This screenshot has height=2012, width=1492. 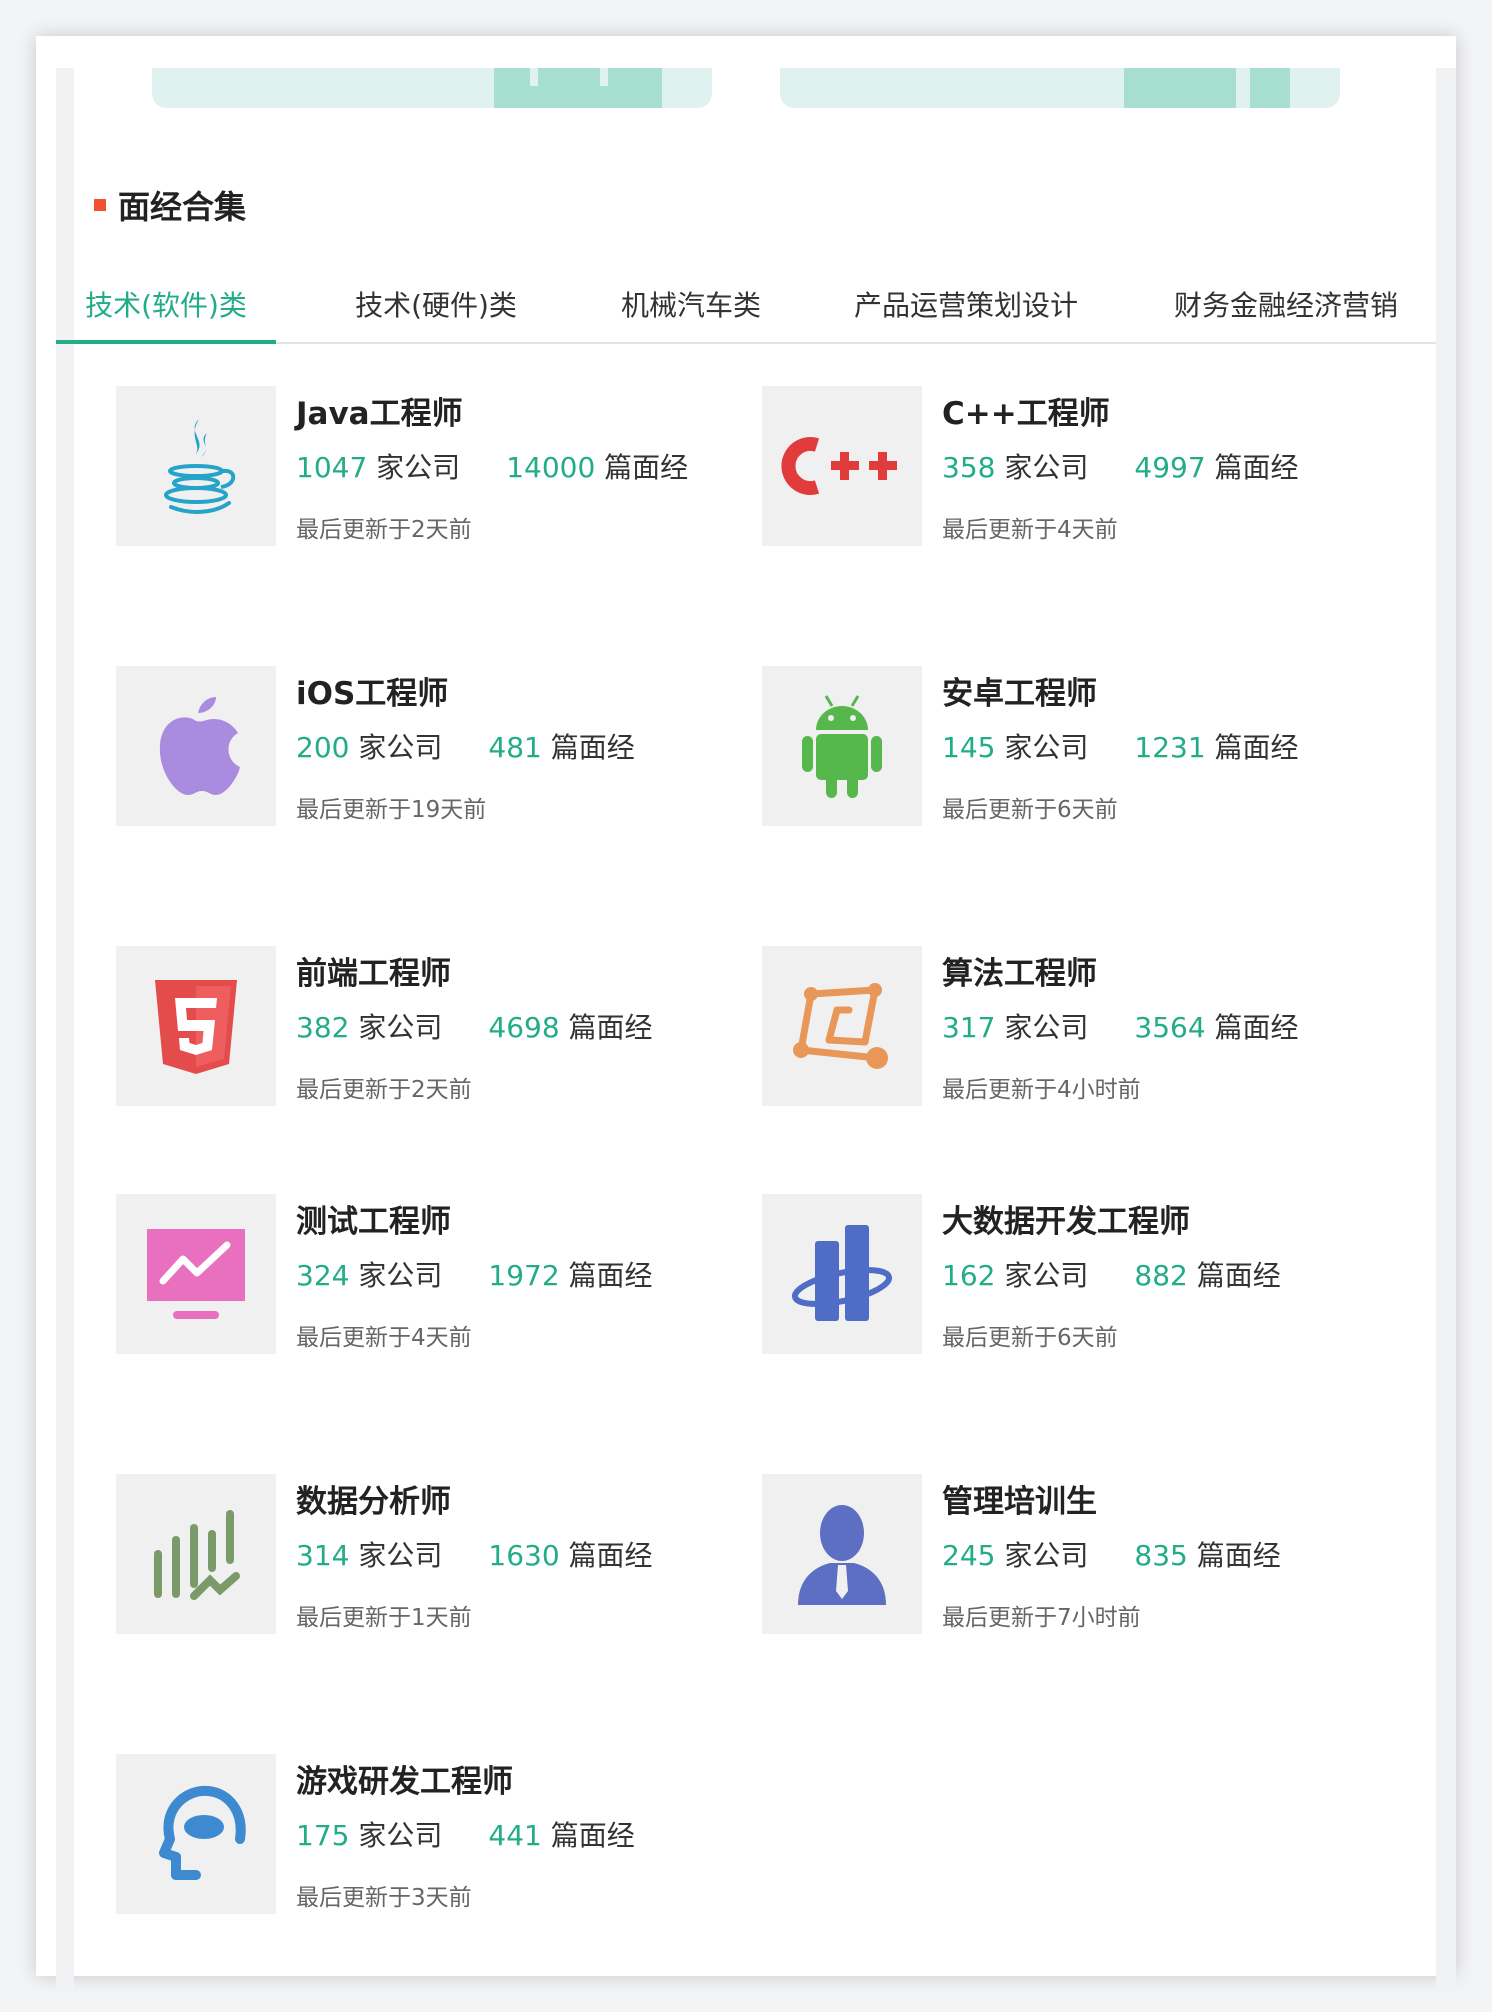 What do you see at coordinates (373, 1222) in the screenshot?
I see `job-title: 测试工程师` at bounding box center [373, 1222].